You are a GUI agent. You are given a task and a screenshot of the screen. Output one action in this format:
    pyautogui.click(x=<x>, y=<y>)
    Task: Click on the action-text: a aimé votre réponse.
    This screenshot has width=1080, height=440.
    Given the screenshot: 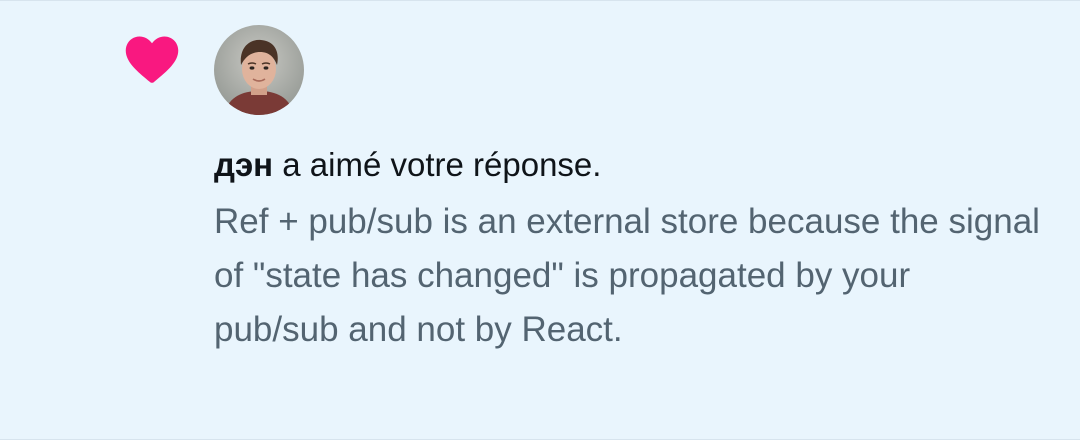 What is the action you would take?
    pyautogui.click(x=437, y=164)
    